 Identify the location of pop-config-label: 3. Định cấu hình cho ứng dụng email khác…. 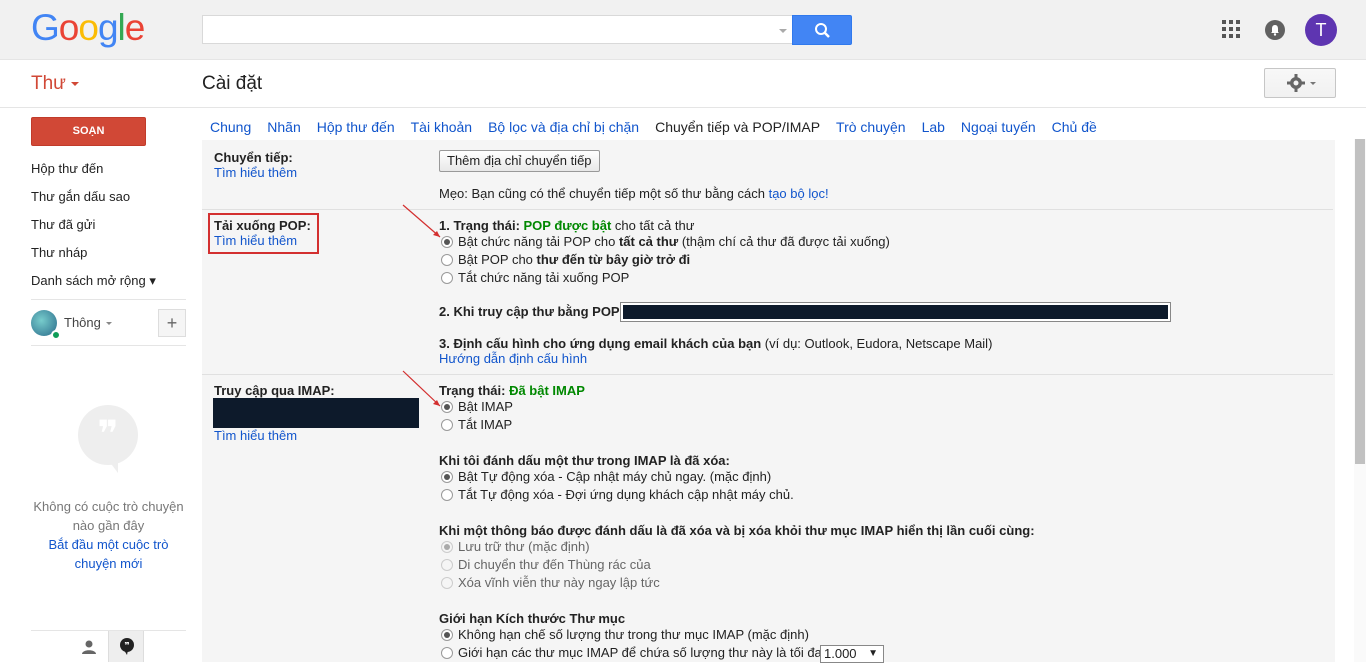
(600, 343).